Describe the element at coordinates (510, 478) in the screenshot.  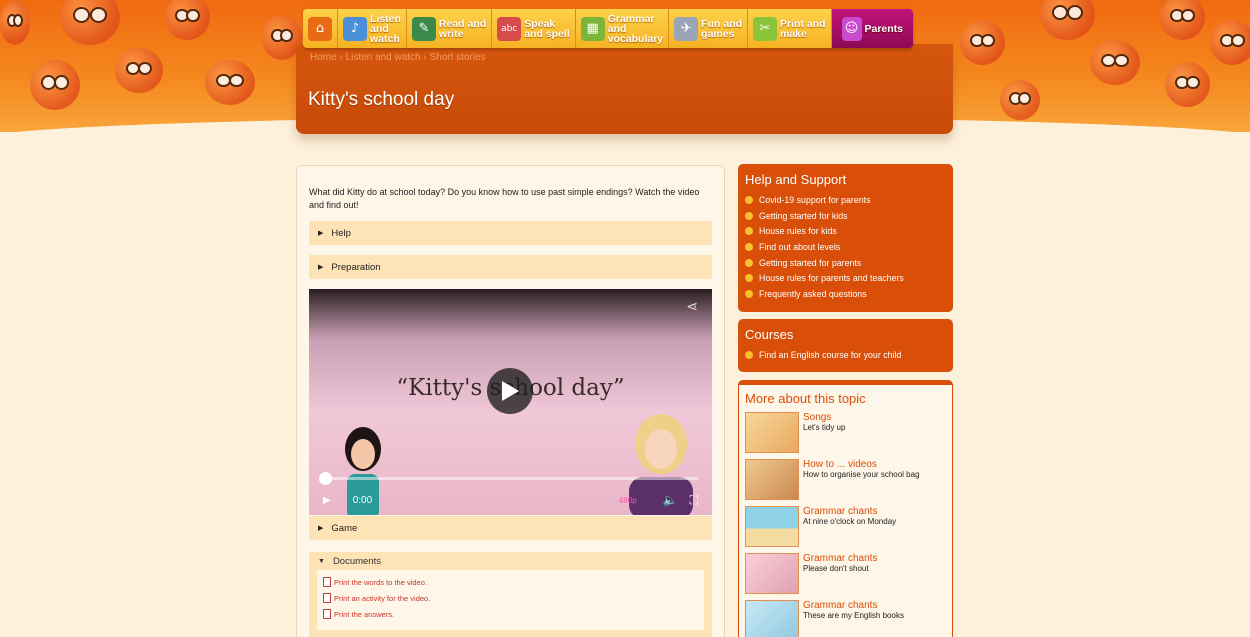
I see `video-progress-bar` at that location.